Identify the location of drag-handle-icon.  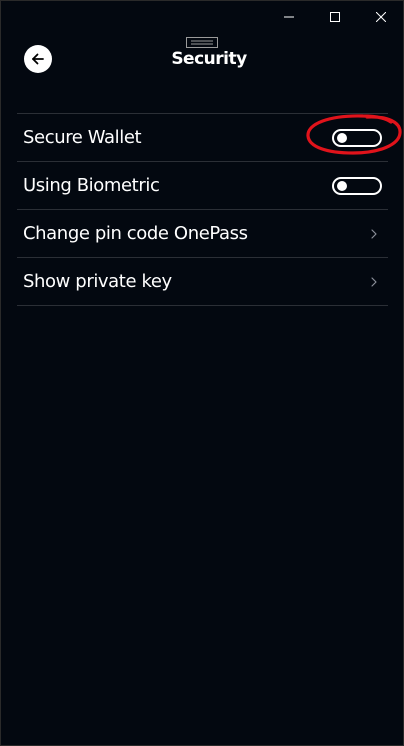
(202, 42).